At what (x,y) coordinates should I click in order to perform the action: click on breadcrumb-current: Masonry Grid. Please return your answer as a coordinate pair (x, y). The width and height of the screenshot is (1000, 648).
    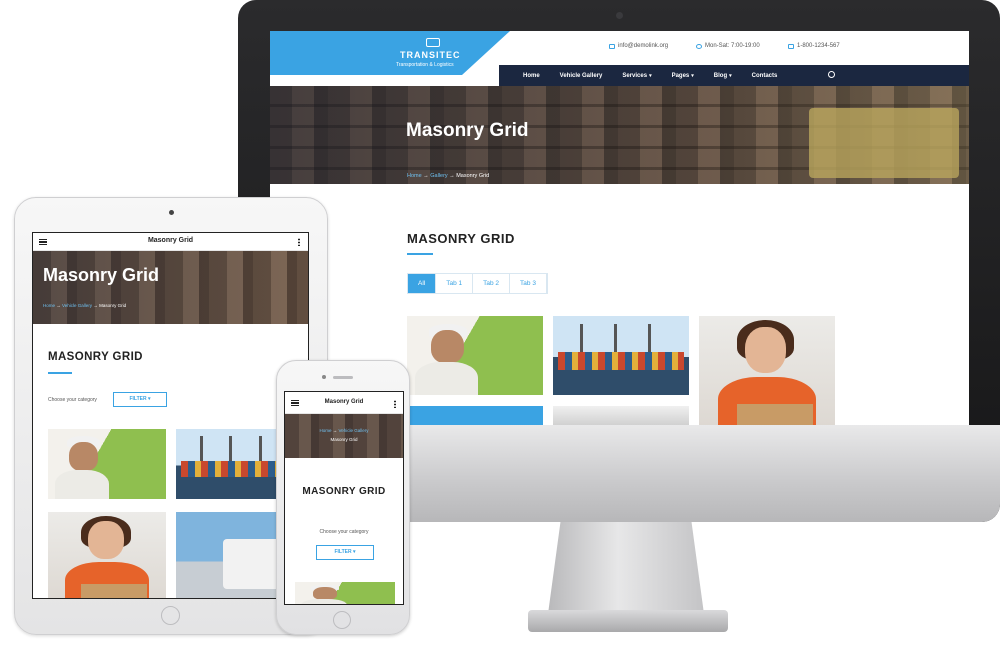
    Looking at the image, I should click on (473, 176).